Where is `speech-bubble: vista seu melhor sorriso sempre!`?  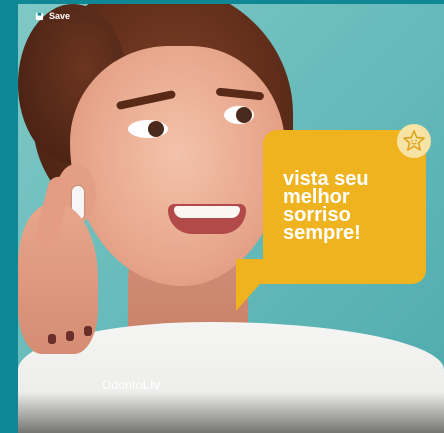
speech-bubble: vista seu melhor sorriso sempre! is located at coordinates (347, 204).